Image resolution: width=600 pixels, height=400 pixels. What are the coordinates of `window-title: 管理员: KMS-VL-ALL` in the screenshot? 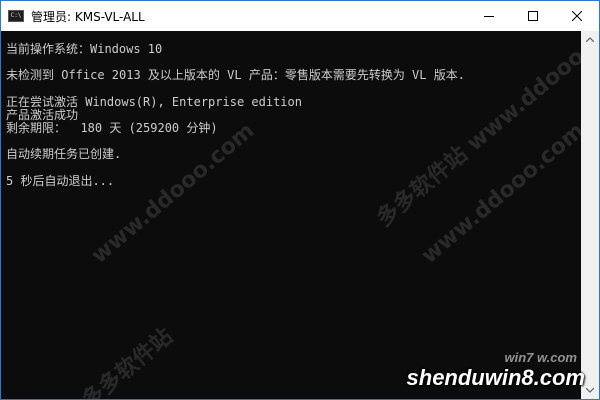 It's located at (88, 16).